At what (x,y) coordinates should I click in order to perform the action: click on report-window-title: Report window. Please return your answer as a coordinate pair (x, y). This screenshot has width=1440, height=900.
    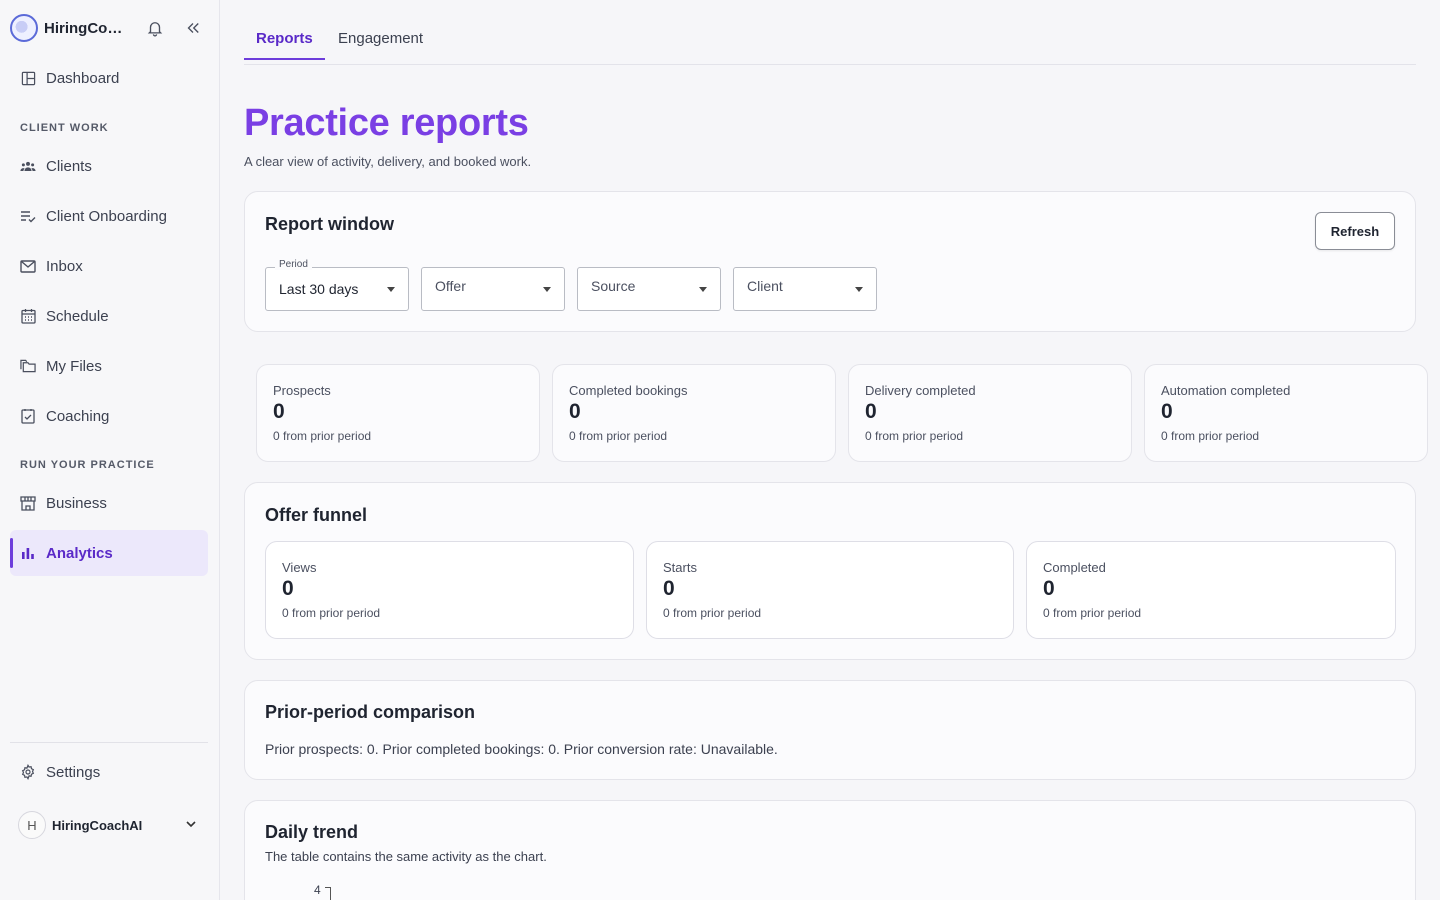
    Looking at the image, I should click on (329, 224).